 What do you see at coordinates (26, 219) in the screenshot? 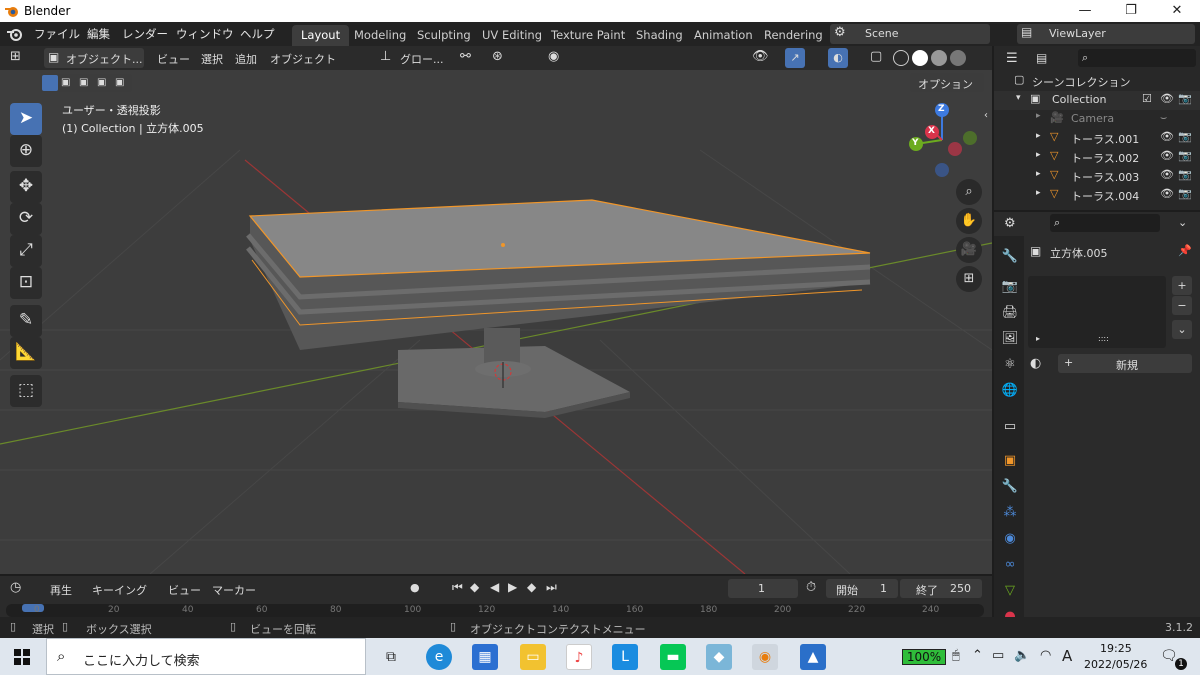
I see `rotate-tool-icon: ⟳` at bounding box center [26, 219].